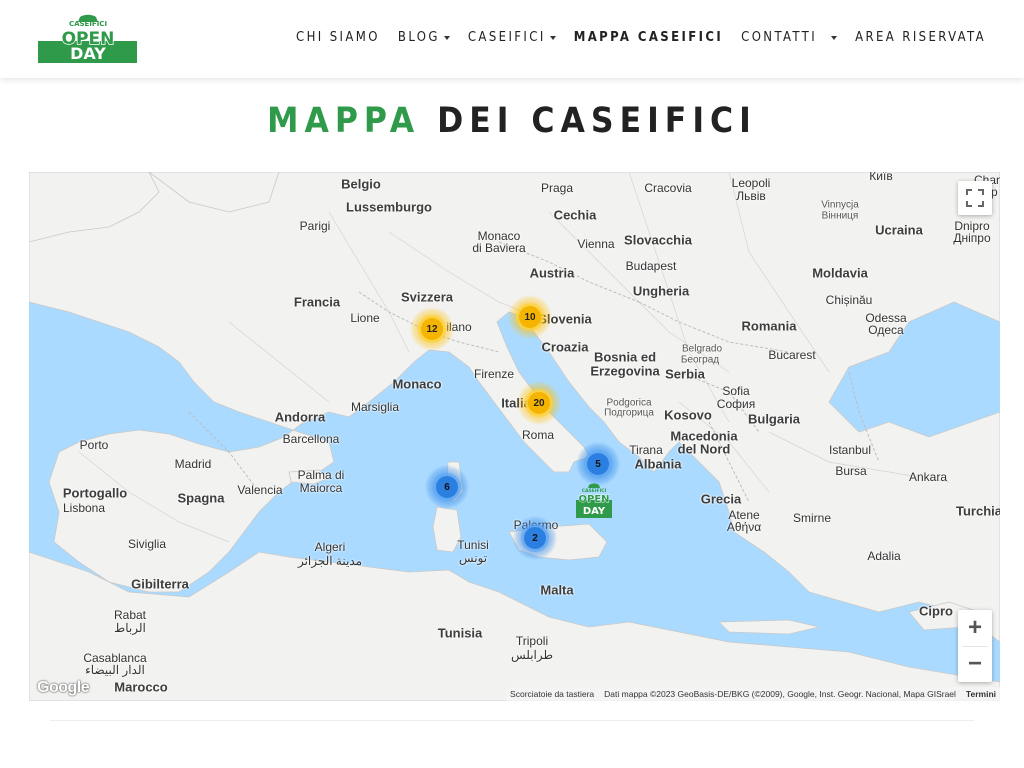  I want to click on map-label: Одеса, so click(886, 330).